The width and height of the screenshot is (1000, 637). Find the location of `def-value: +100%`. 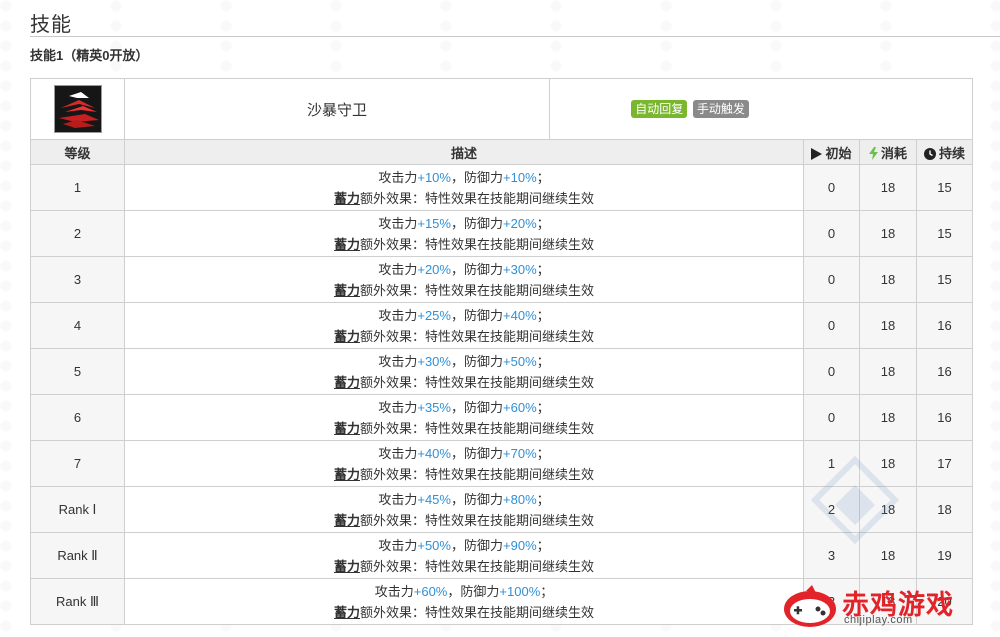

def-value: +100% is located at coordinates (520, 591).